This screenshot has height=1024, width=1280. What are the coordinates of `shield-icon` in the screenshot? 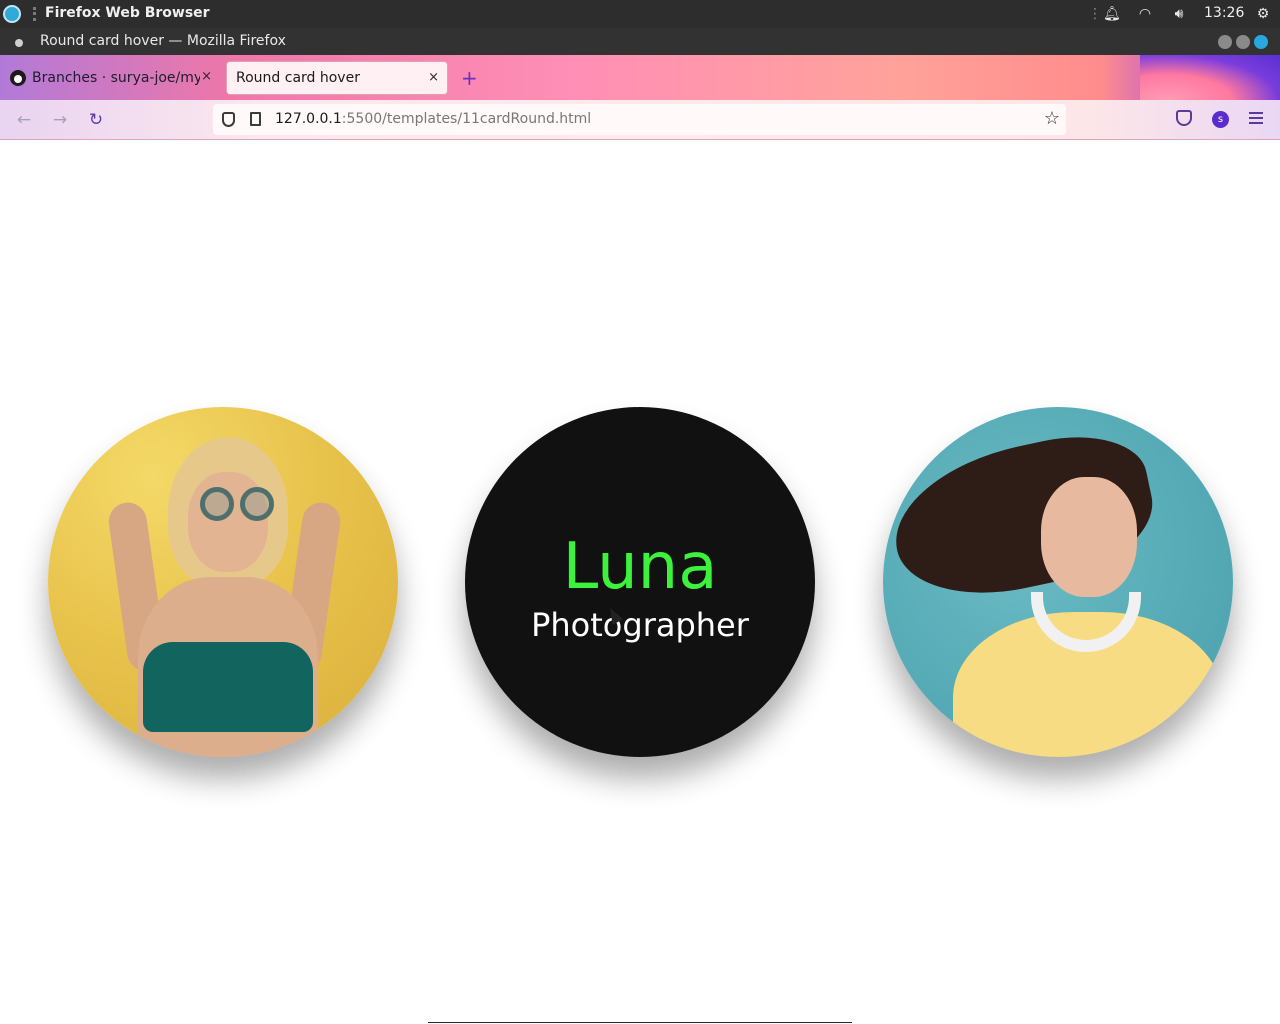 It's located at (228, 119).